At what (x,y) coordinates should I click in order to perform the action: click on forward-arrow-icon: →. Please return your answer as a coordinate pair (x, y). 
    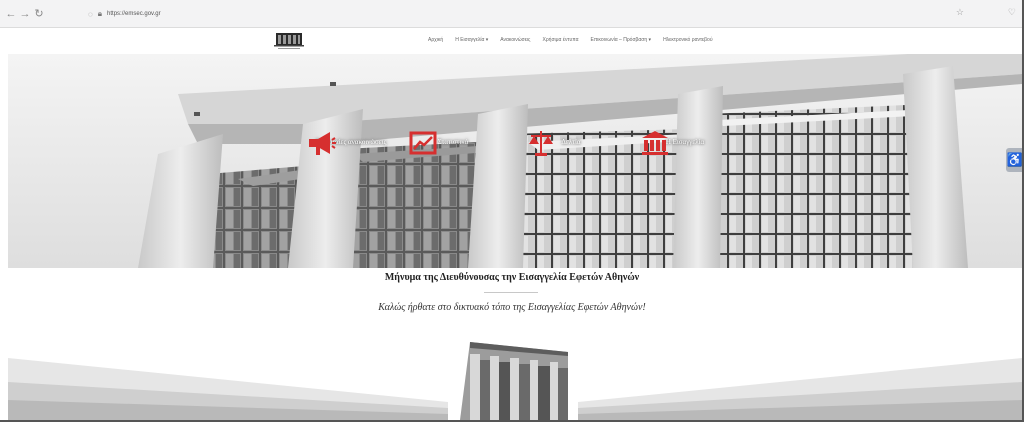
    Looking at the image, I should click on (25, 14).